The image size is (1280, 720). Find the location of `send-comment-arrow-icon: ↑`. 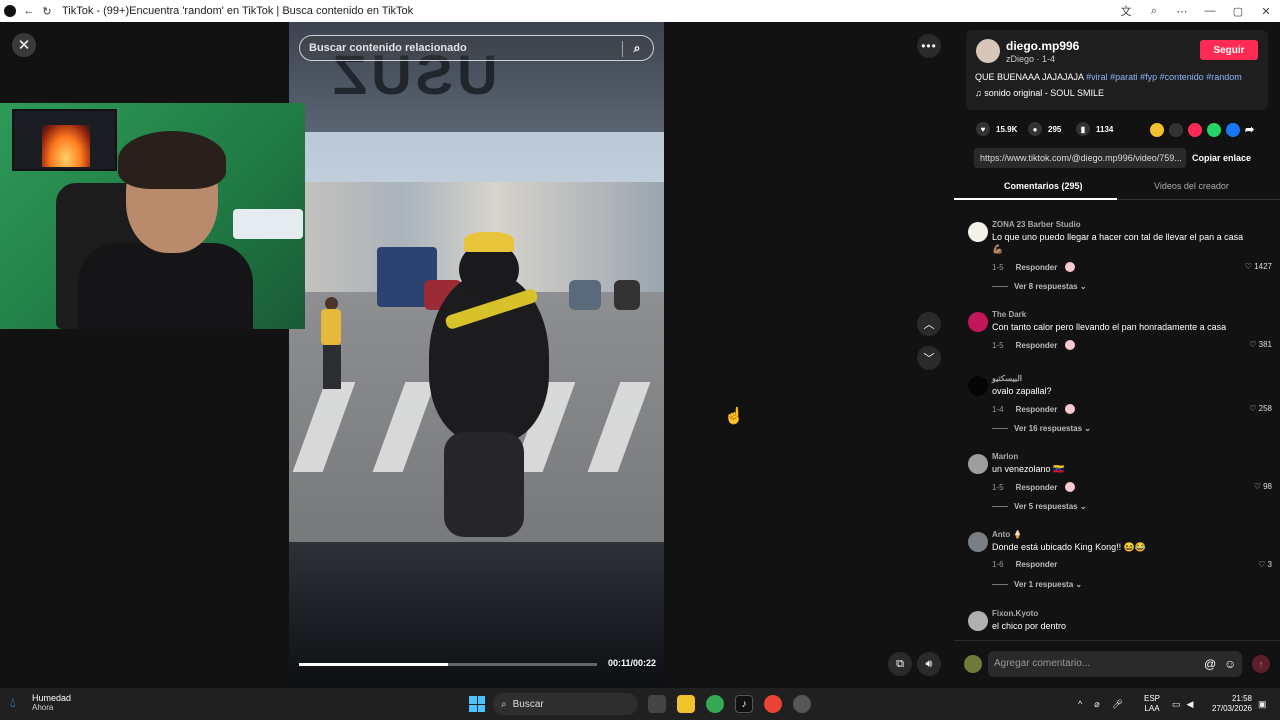

send-comment-arrow-icon: ↑ is located at coordinates (1261, 664).